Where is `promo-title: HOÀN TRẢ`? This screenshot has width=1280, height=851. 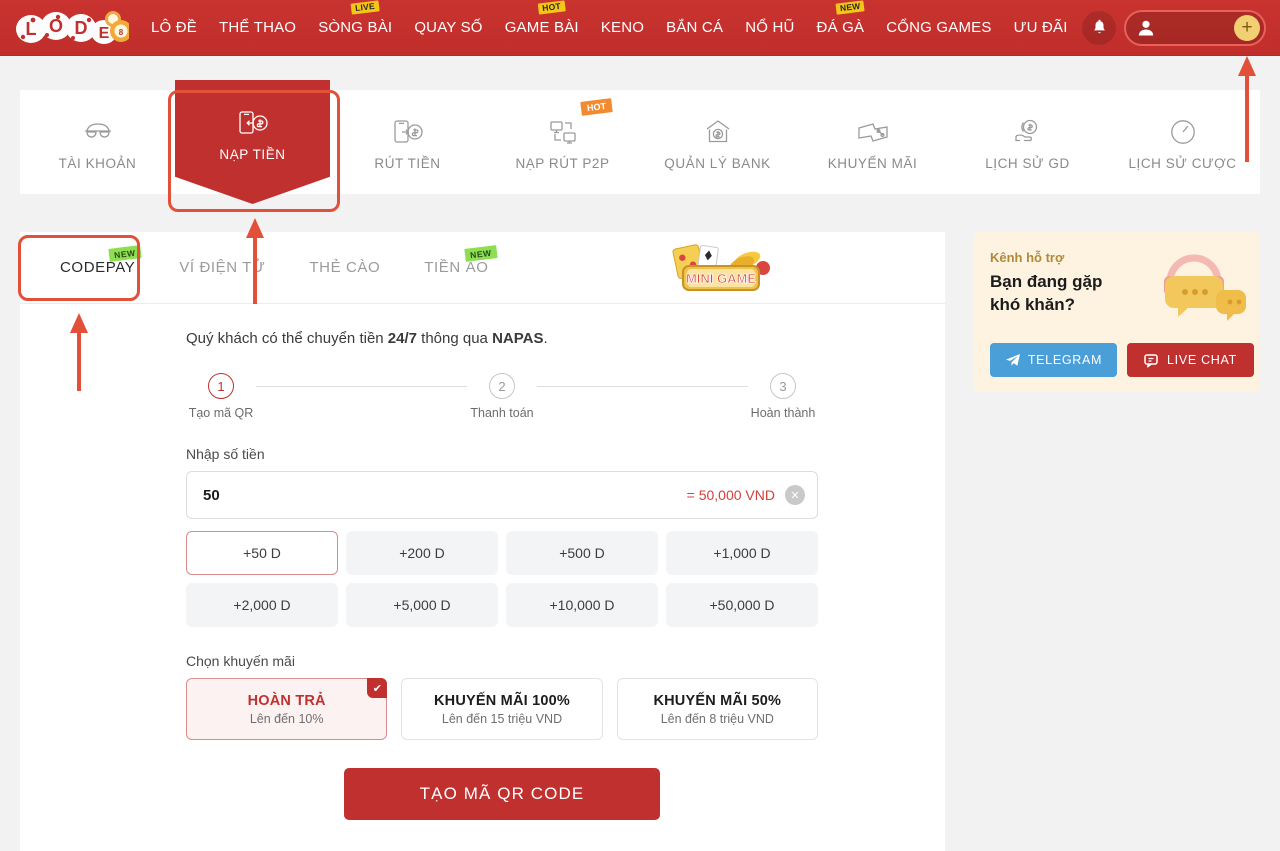
promo-title: HOÀN TRẢ is located at coordinates (286, 700).